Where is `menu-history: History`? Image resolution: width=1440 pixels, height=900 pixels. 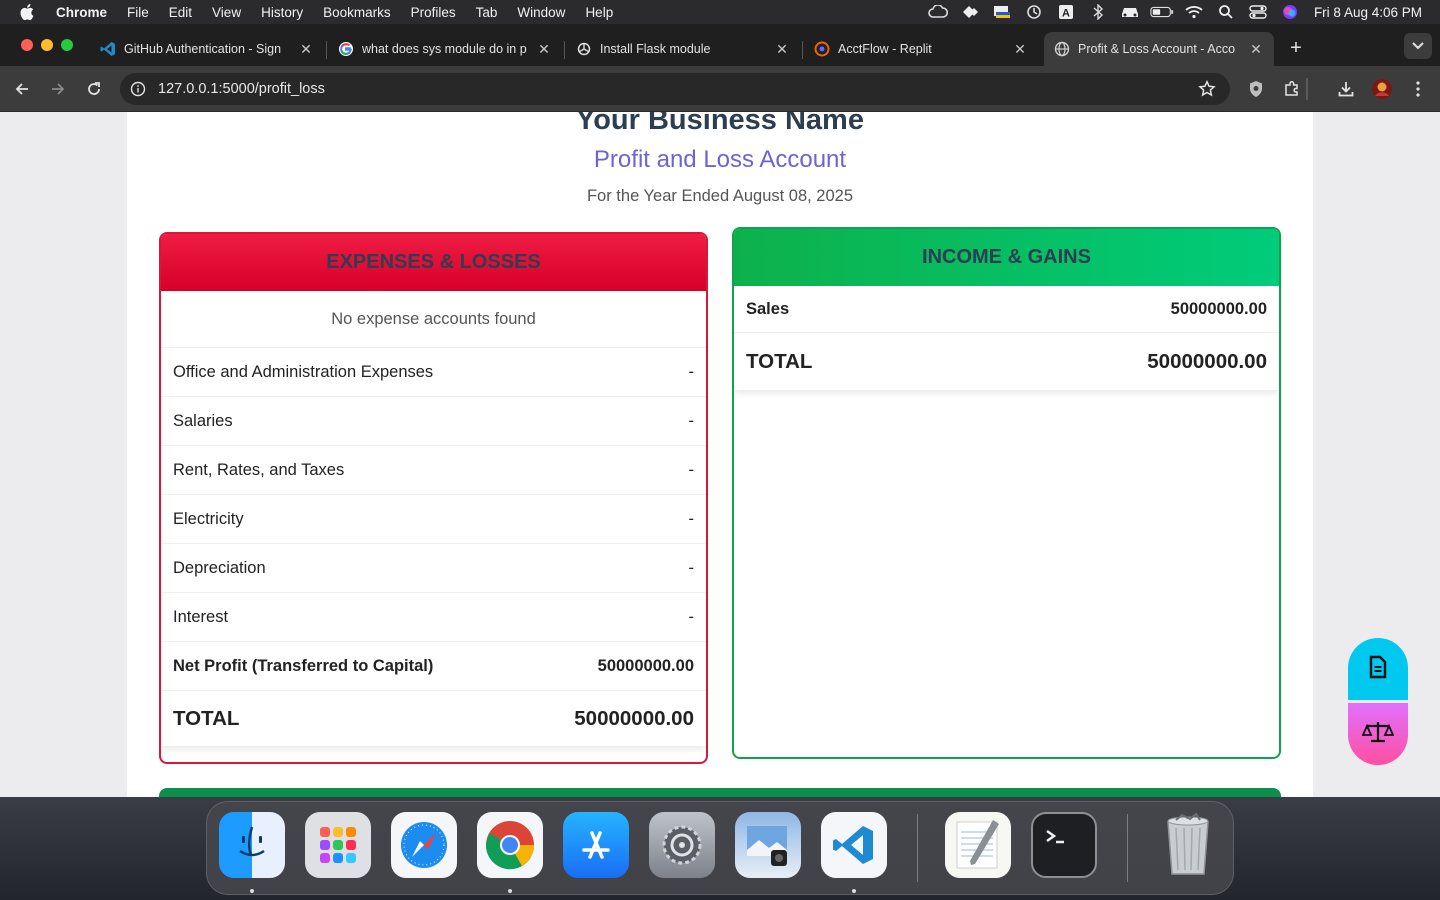 menu-history: History is located at coordinates (282, 12).